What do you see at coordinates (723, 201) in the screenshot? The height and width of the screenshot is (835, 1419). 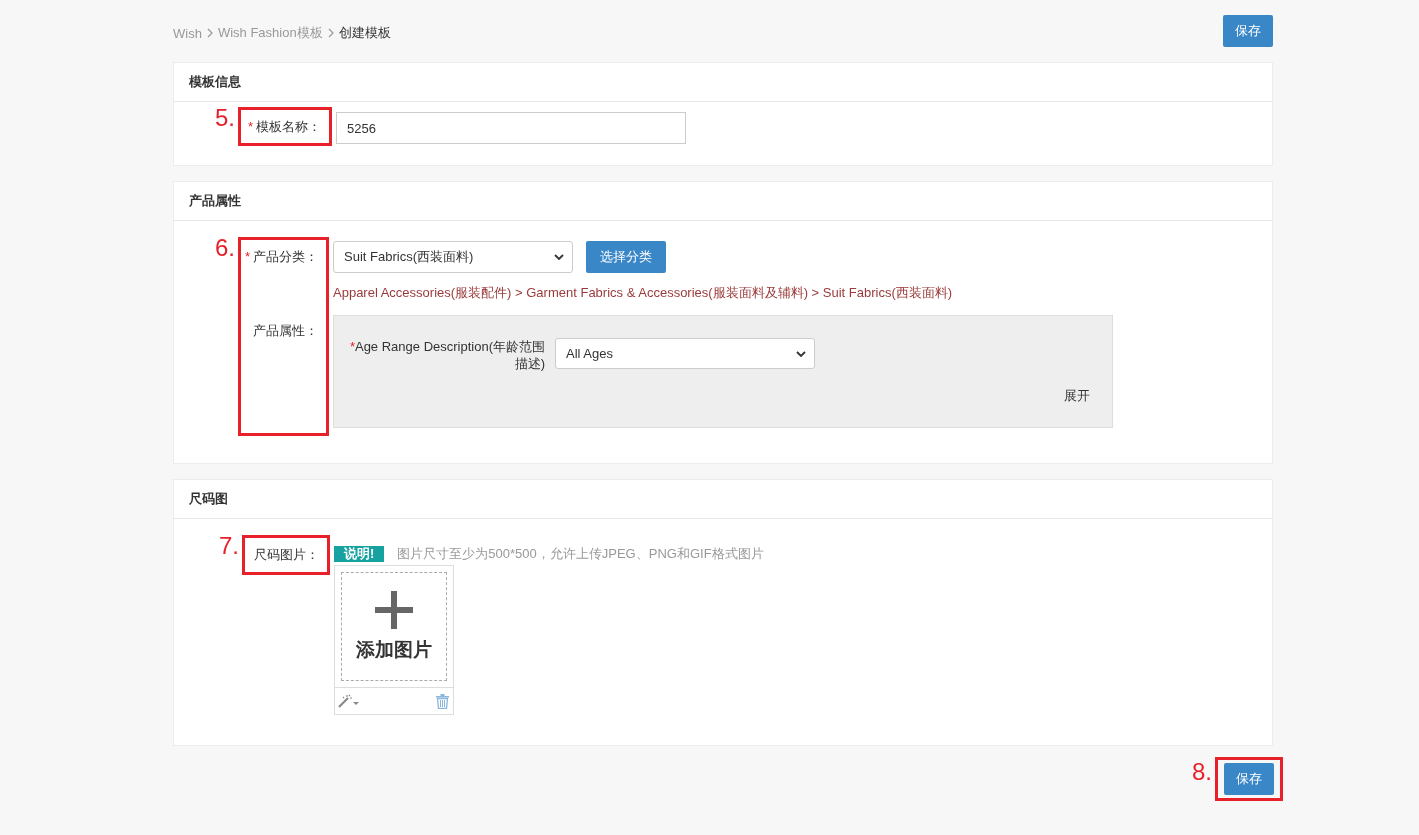 I see `section-title: 产品属性` at bounding box center [723, 201].